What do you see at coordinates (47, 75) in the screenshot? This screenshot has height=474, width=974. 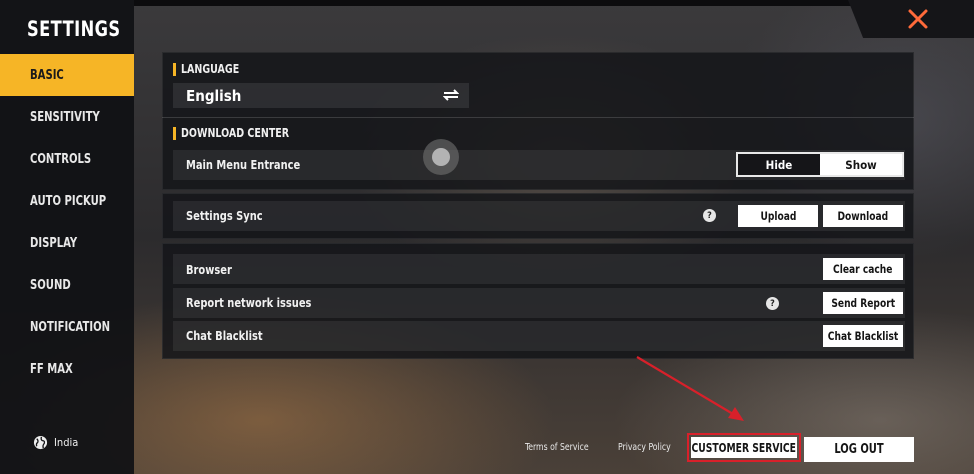 I see `sidebar-item-label: BASIC` at bounding box center [47, 75].